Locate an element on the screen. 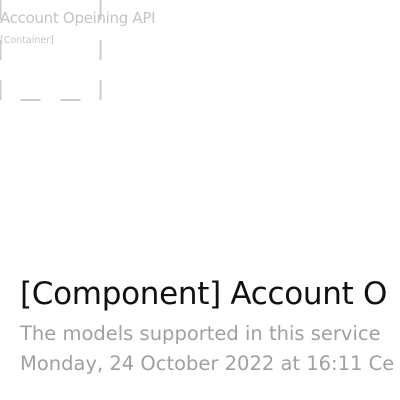 The image size is (400, 400). diagram-date: Monday, 24 October 2022 at 16:11 Ce is located at coordinates (207, 363).